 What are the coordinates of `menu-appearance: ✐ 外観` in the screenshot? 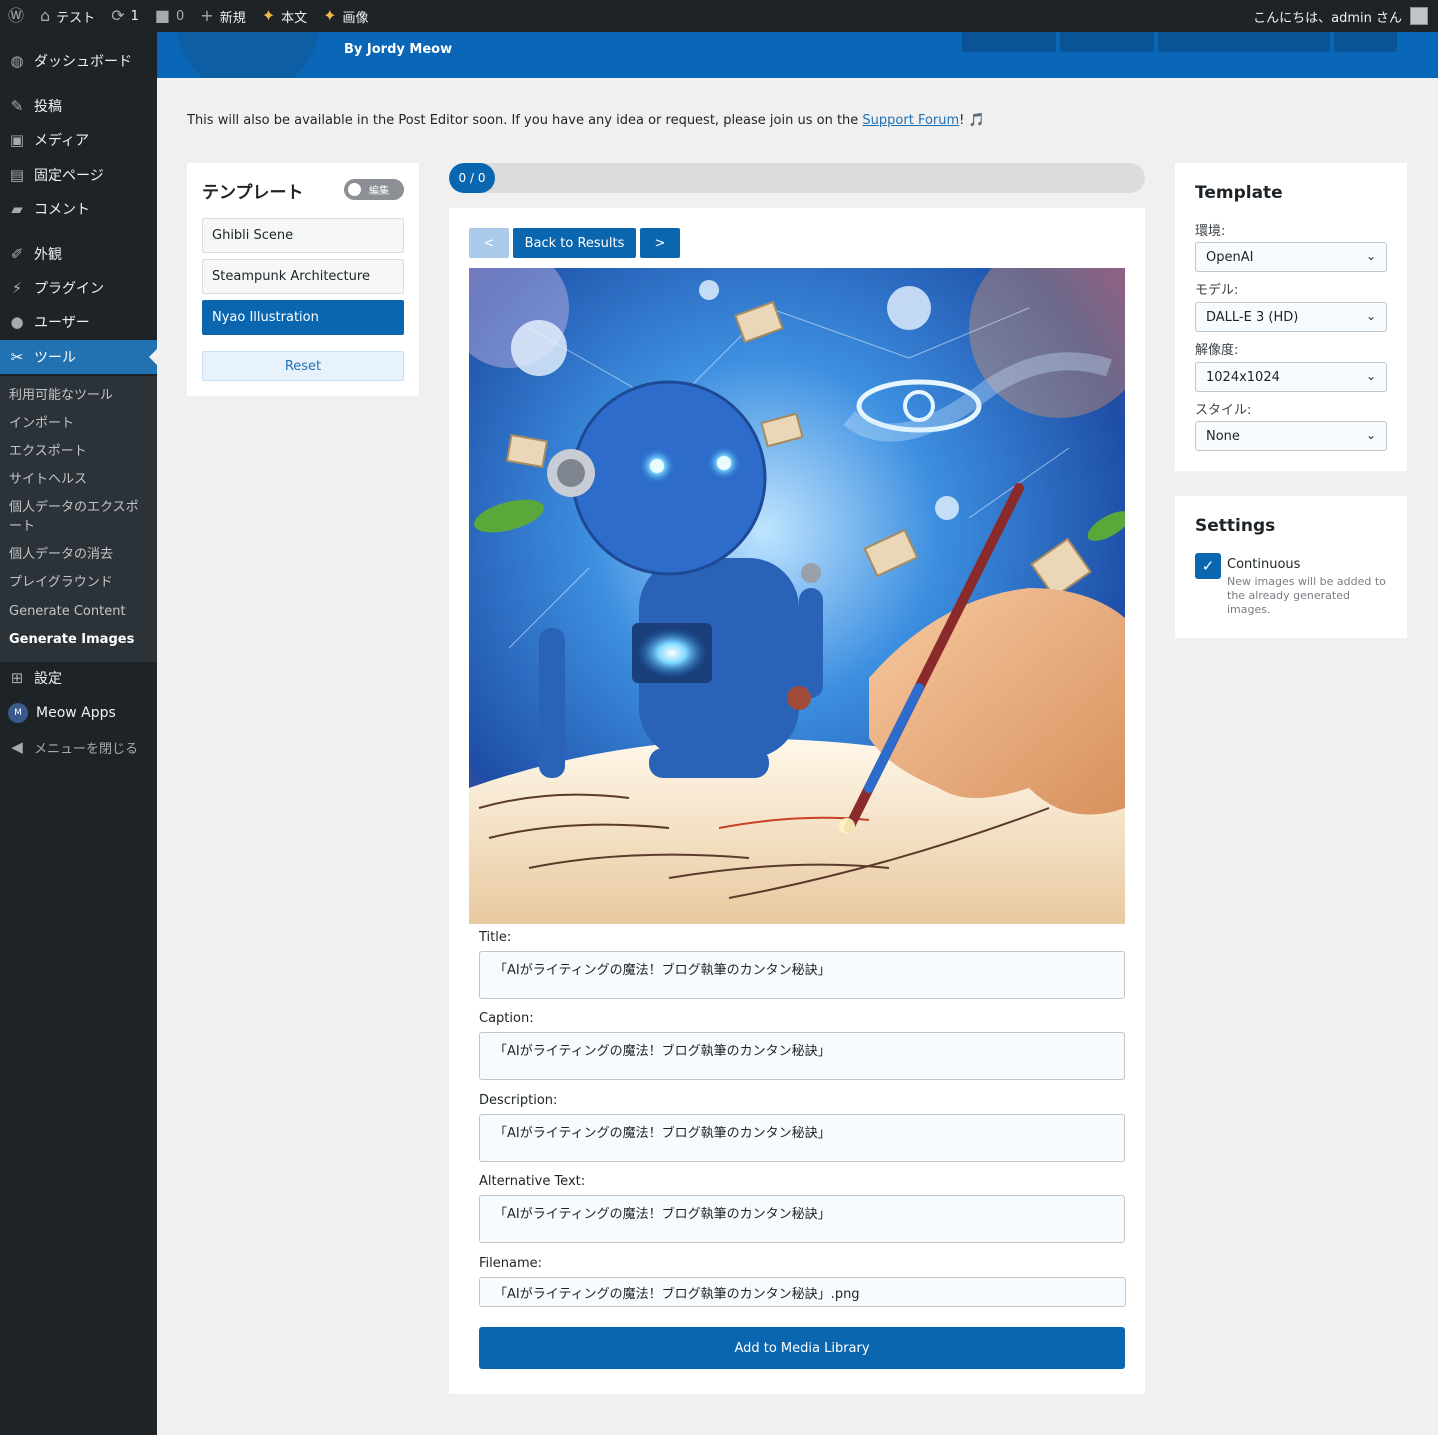 It's located at (78, 254).